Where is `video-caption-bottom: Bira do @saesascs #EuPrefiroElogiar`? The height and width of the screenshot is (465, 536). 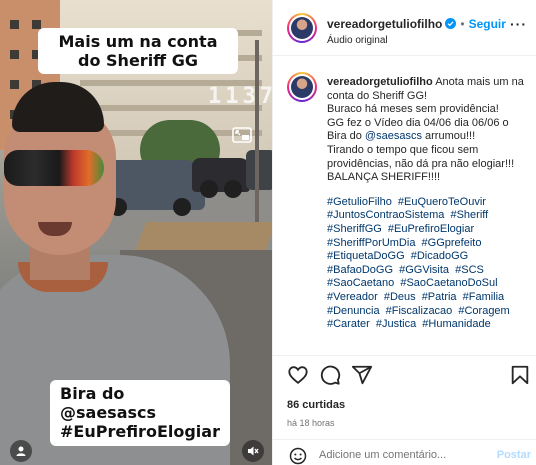
video-caption-bottom: Bira do @saesascs #EuPrefiroElogiar is located at coordinates (140, 413).